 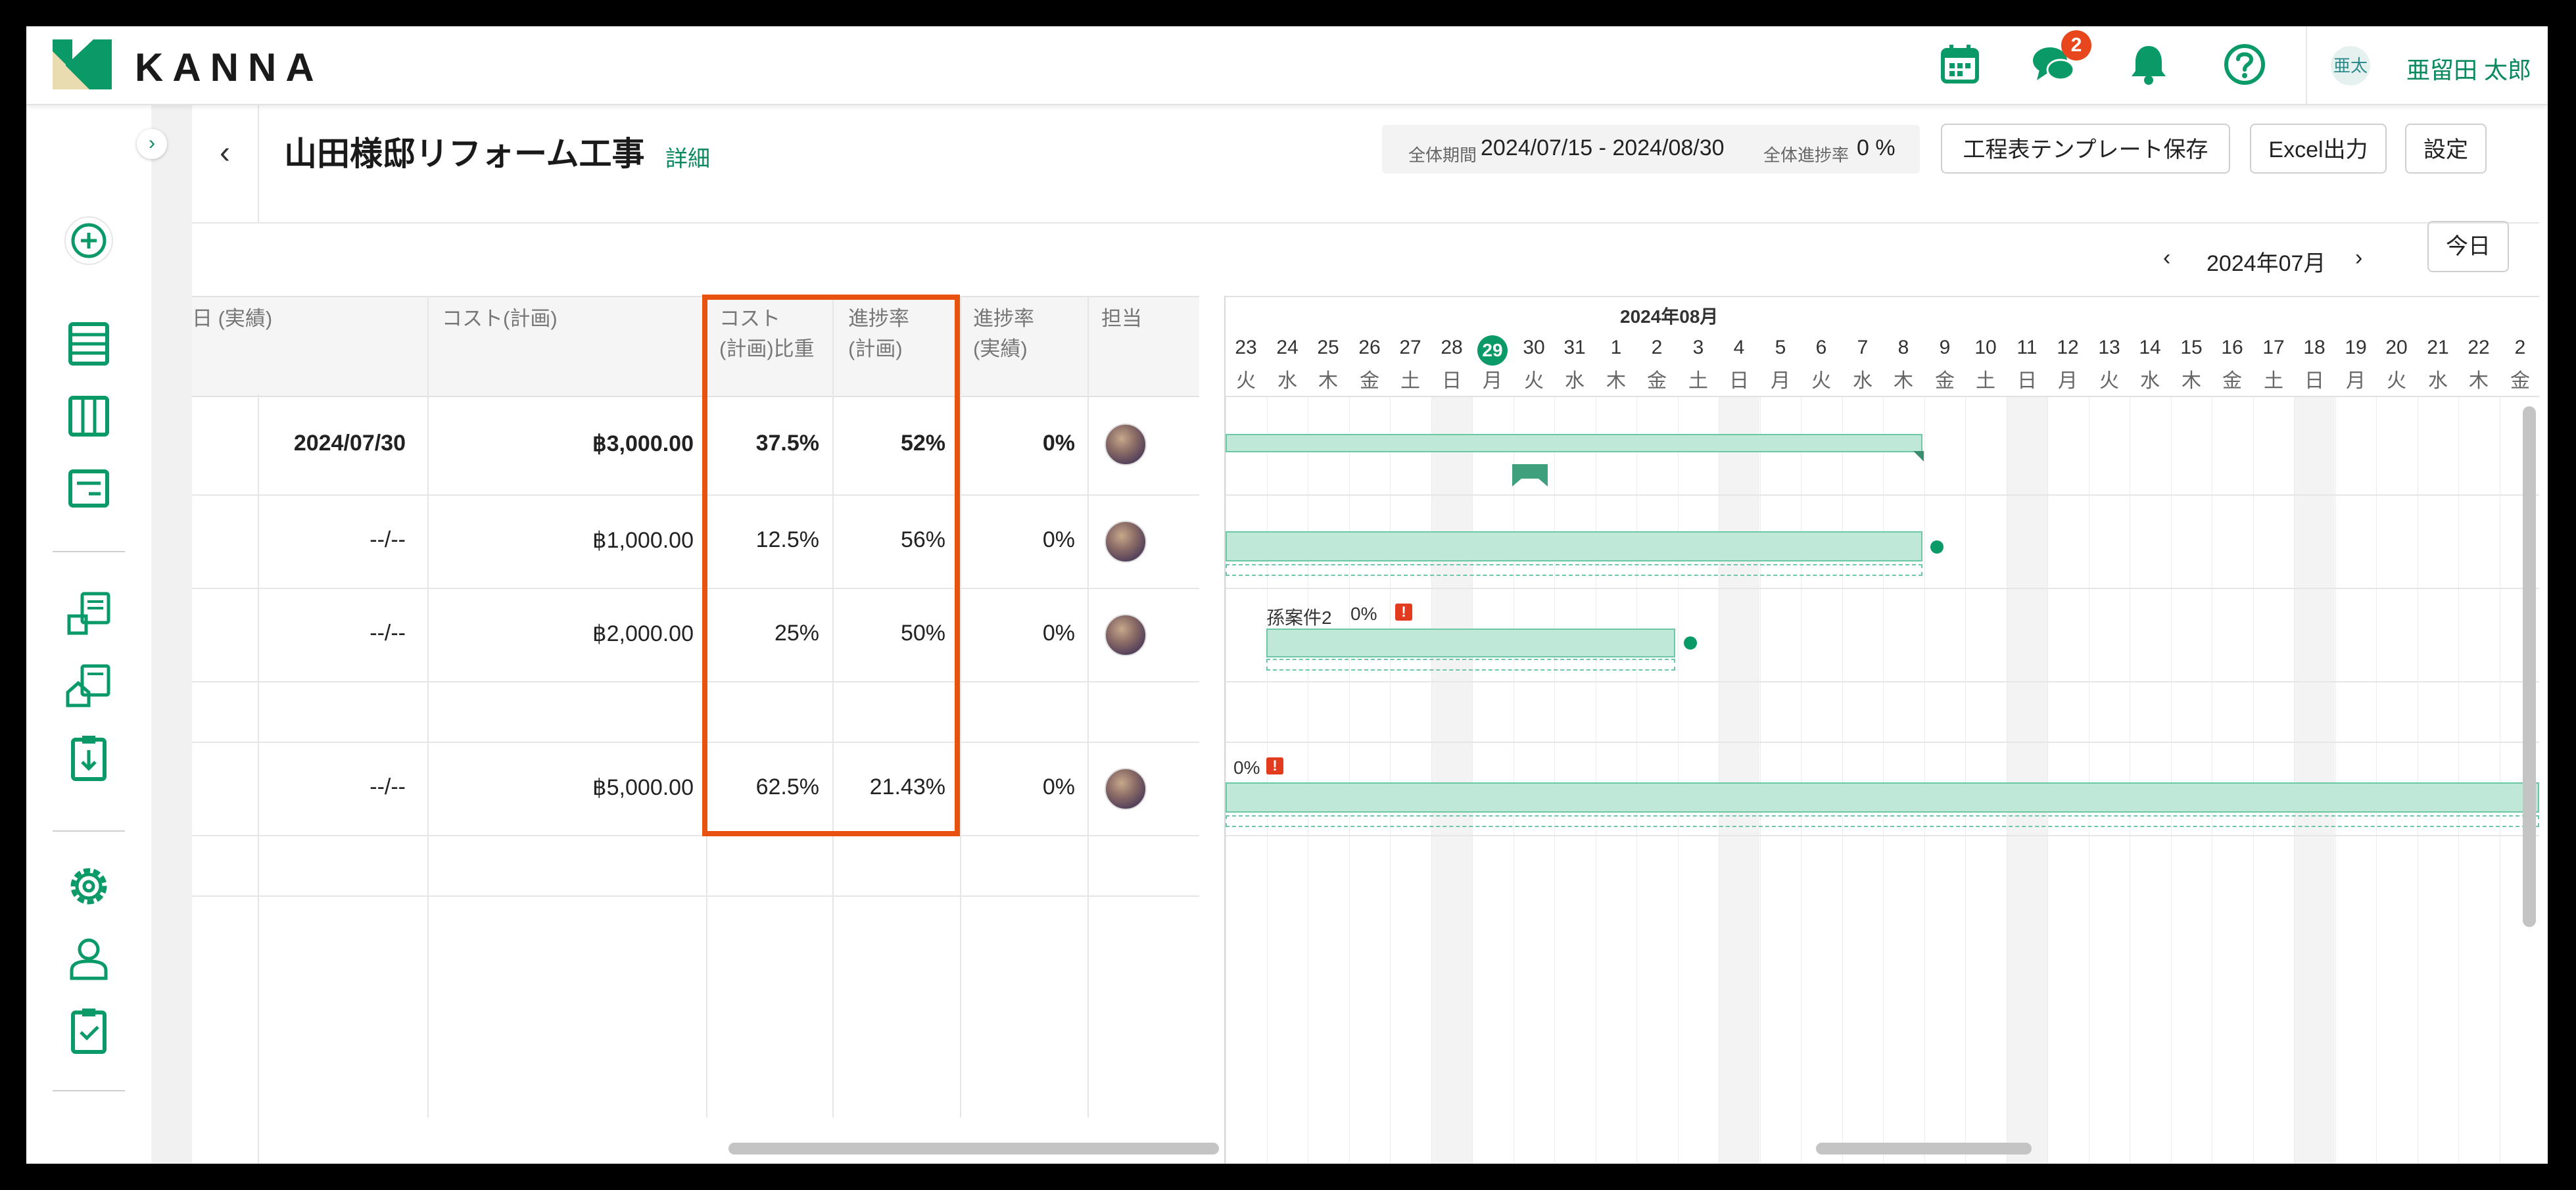 What do you see at coordinates (696, 789) in the screenshot?
I see `table-row: --/-- ฿5,000.00 62.5% 21.43% 0%` at bounding box center [696, 789].